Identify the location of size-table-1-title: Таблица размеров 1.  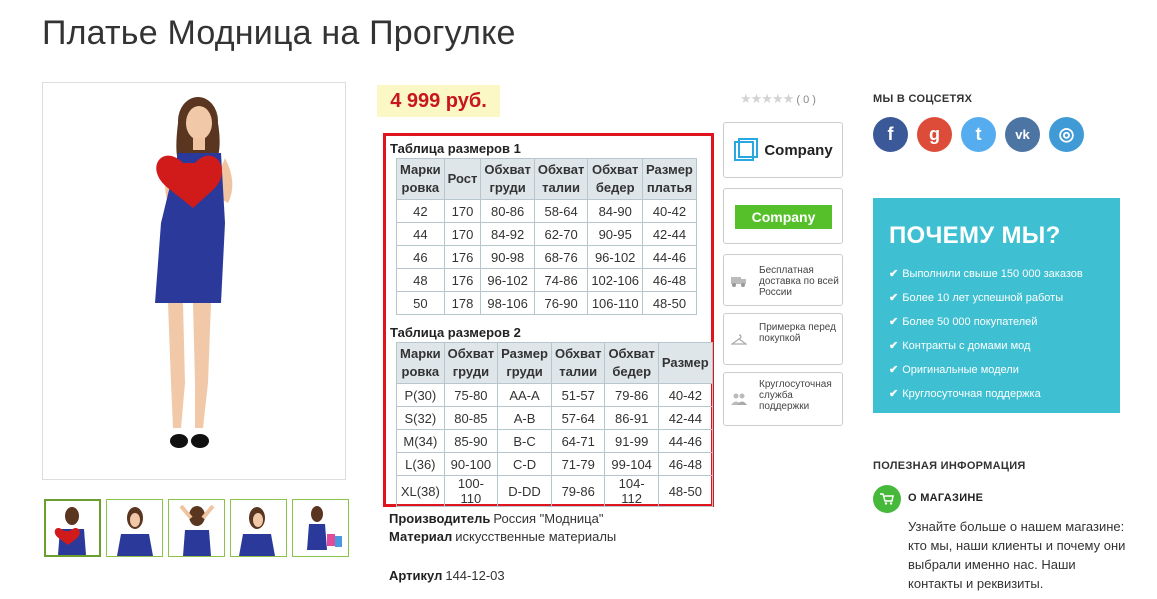
(455, 148).